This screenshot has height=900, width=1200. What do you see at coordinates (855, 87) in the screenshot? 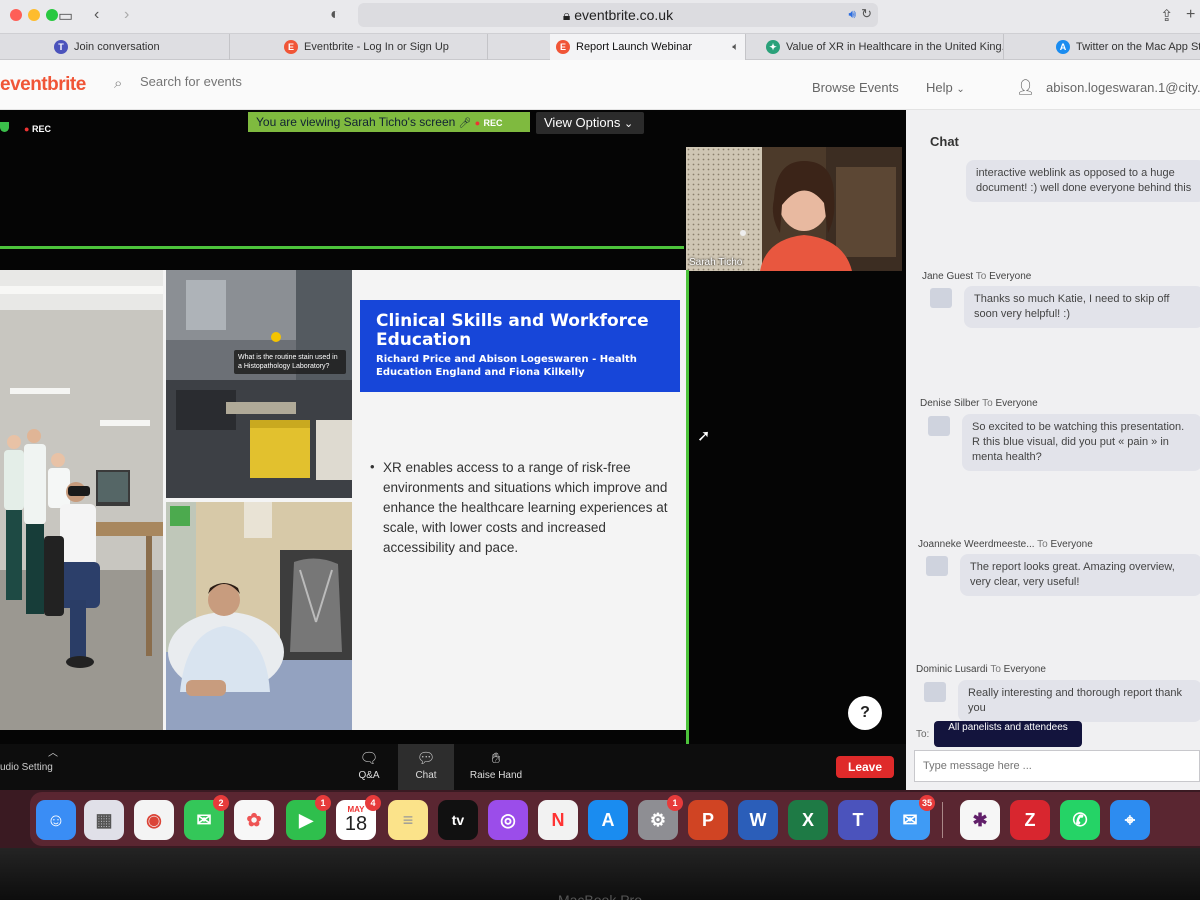
I see `browse-events-link: Browse Events` at bounding box center [855, 87].